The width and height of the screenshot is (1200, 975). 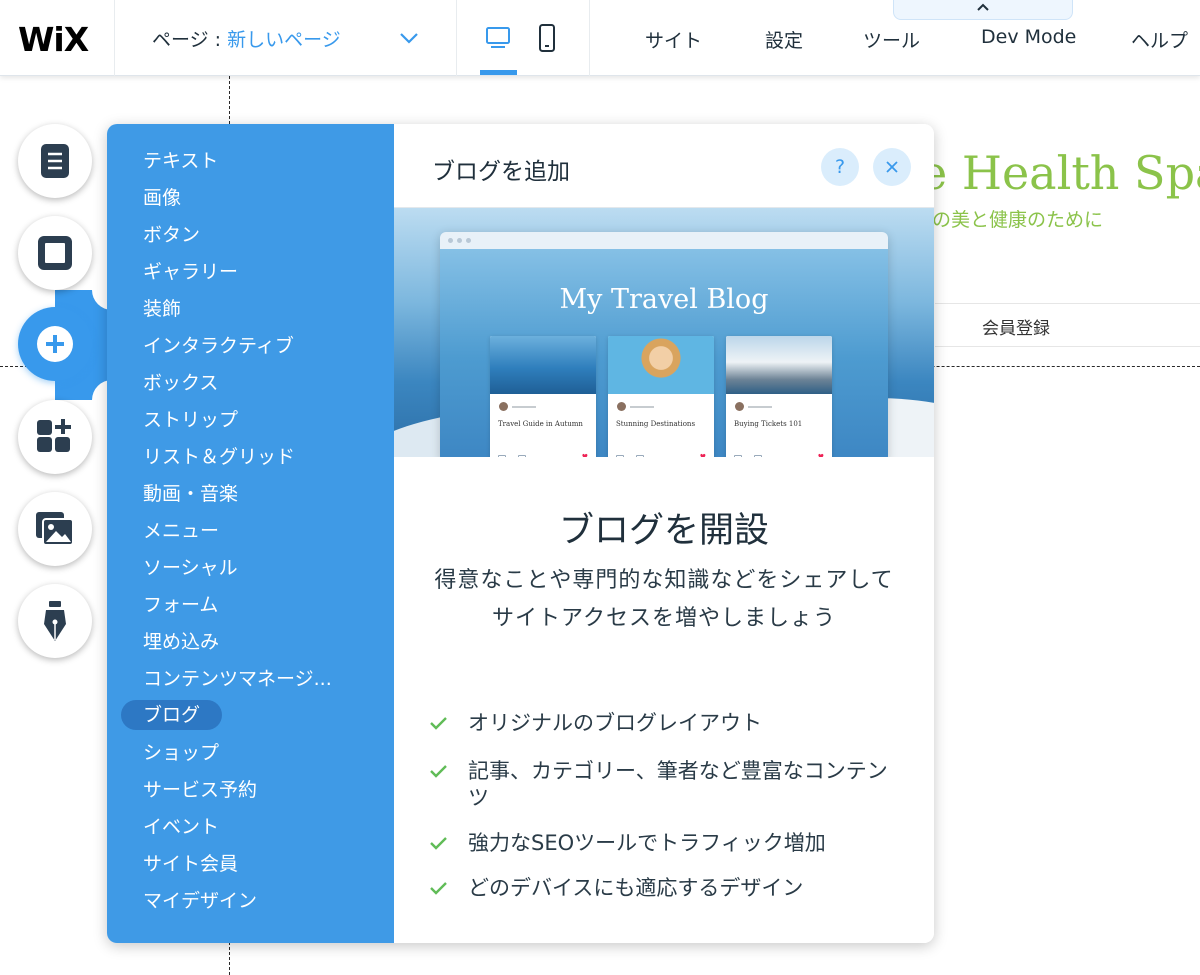 What do you see at coordinates (1016, 326) in the screenshot?
I see `site-nav-member-signup: 会員登録` at bounding box center [1016, 326].